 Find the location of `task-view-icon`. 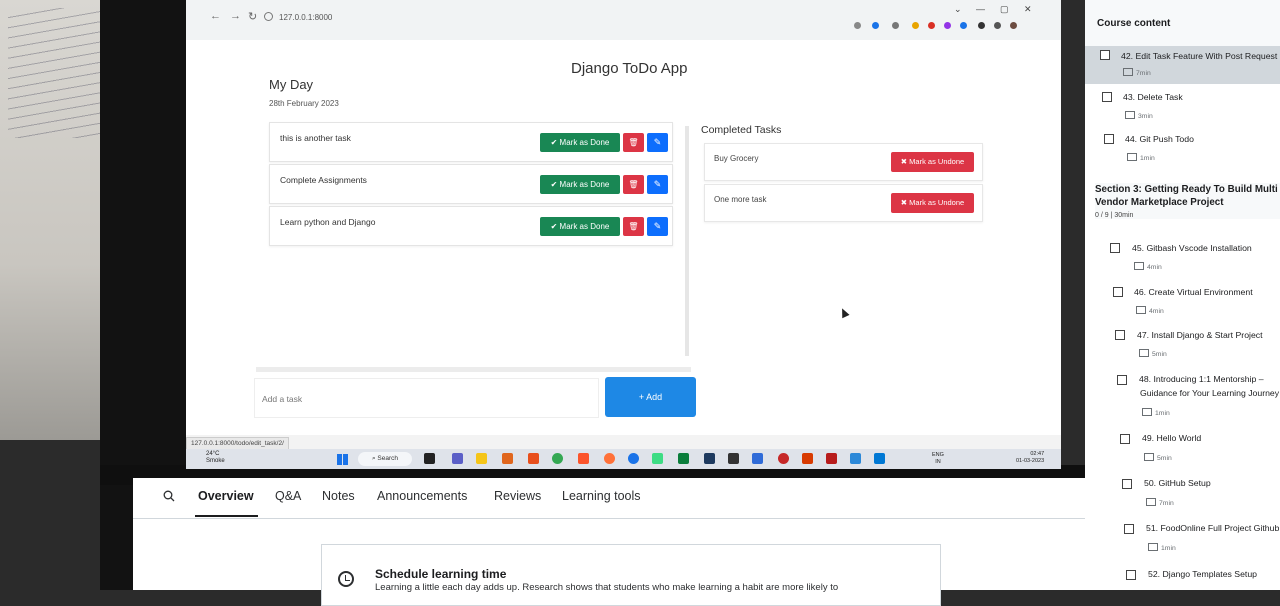

task-view-icon is located at coordinates (429, 458).